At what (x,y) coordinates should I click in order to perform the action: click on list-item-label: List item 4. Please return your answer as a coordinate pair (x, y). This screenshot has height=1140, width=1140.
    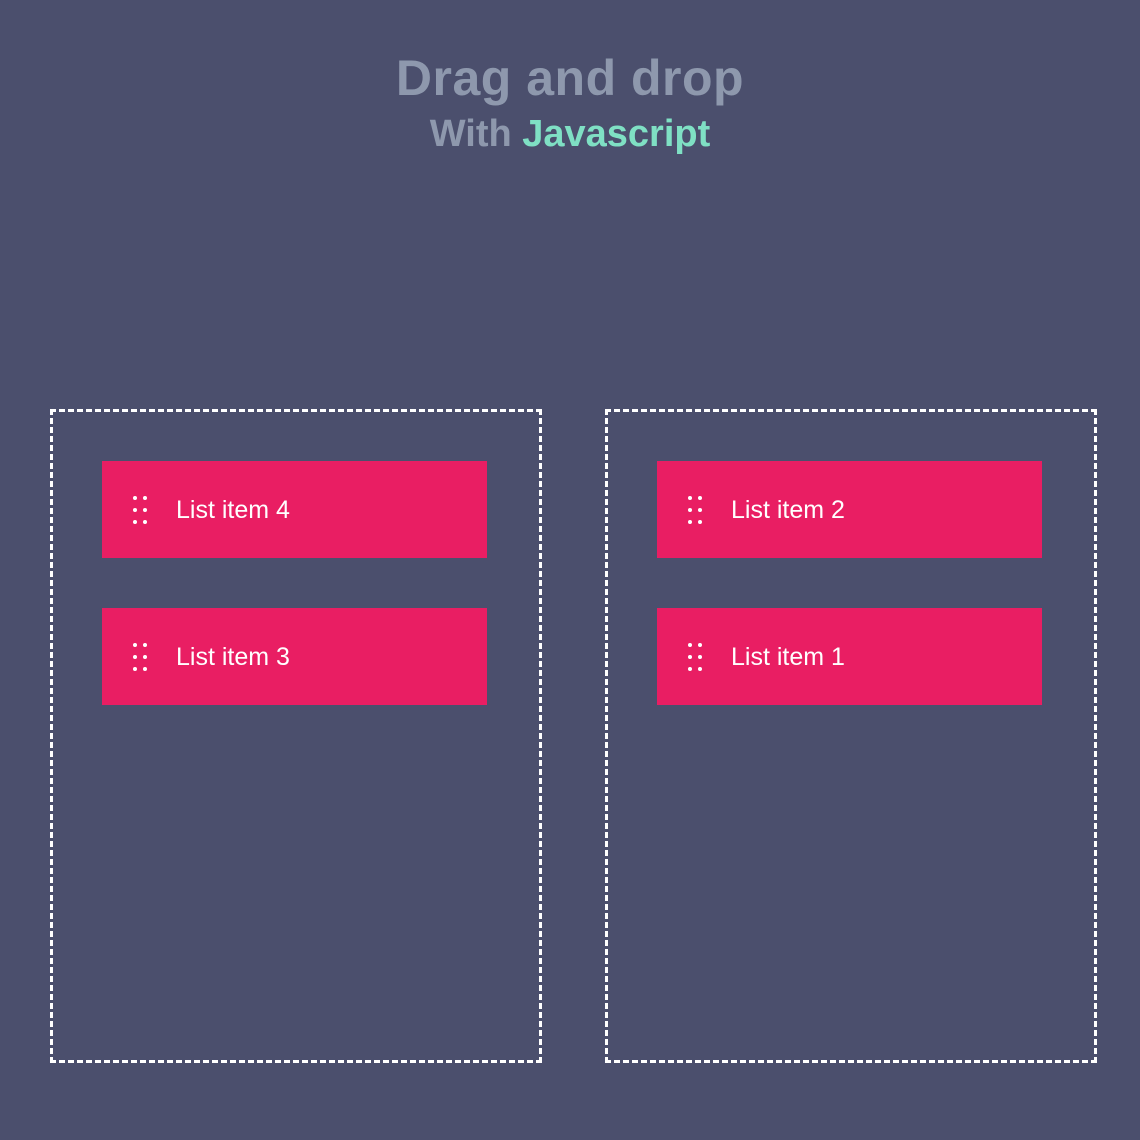
    Looking at the image, I should click on (233, 509).